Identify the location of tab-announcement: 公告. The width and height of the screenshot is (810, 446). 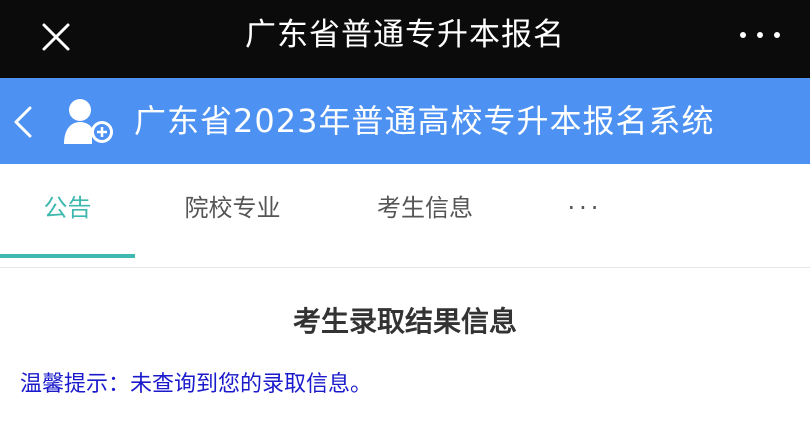
(67, 210).